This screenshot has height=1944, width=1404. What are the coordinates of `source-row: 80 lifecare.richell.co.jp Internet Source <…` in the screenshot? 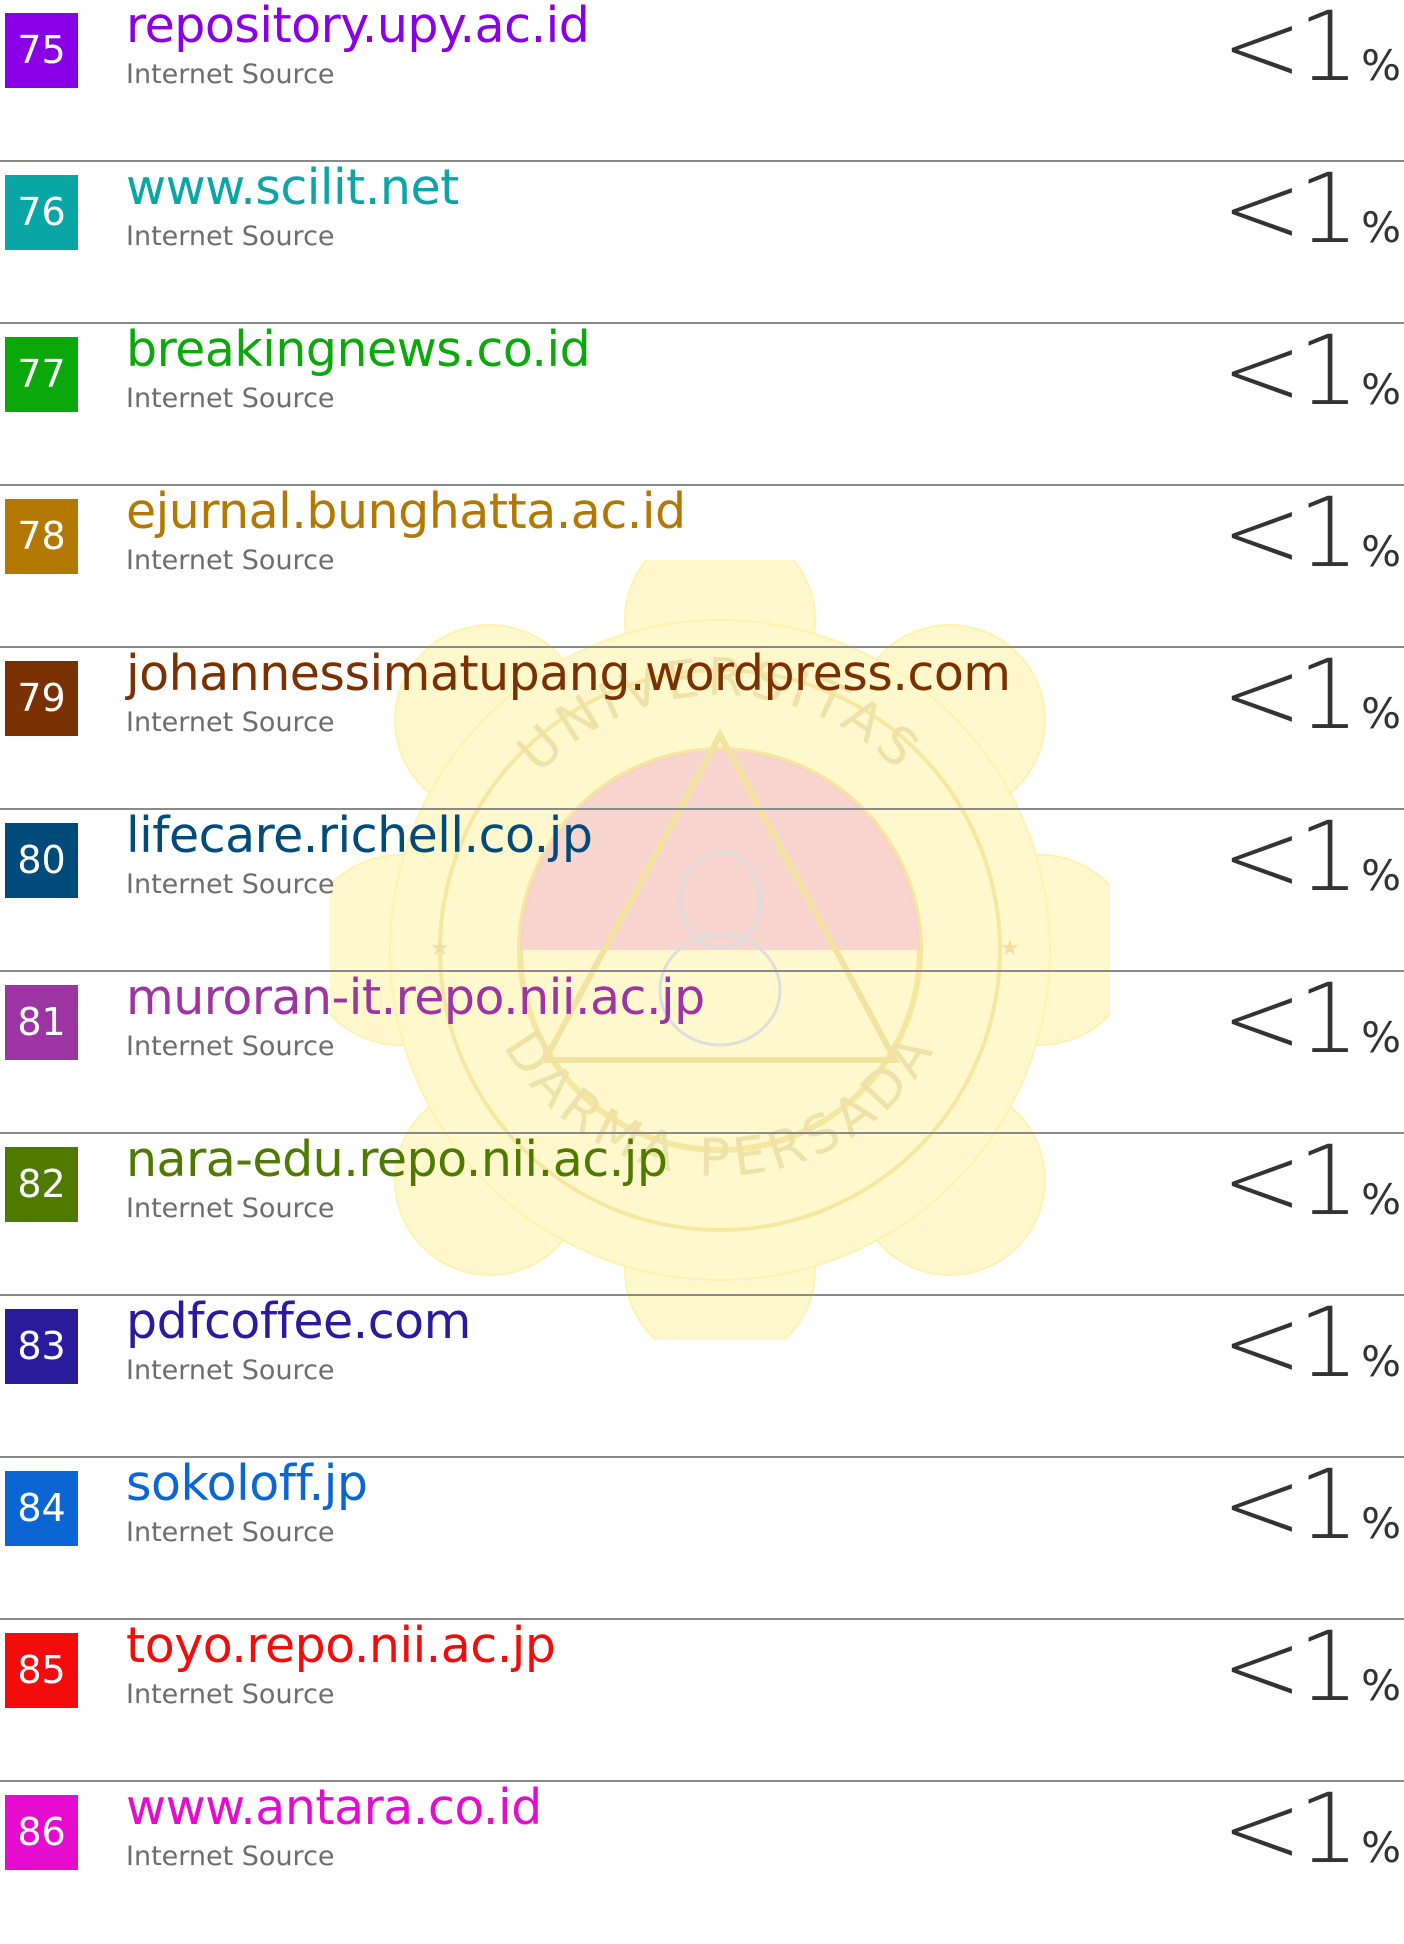 It's located at (702, 887).